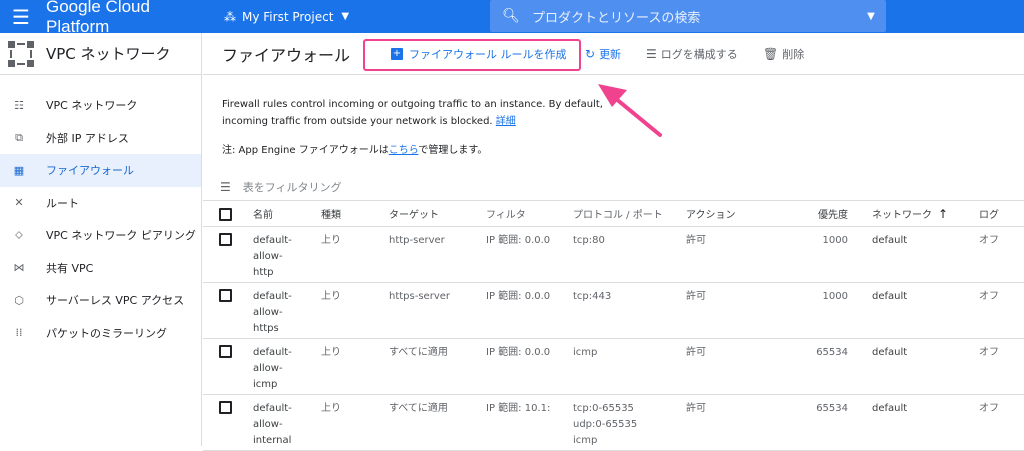  What do you see at coordinates (506, 121) in the screenshot?
I see `learn-more-link: 詳細` at bounding box center [506, 121].